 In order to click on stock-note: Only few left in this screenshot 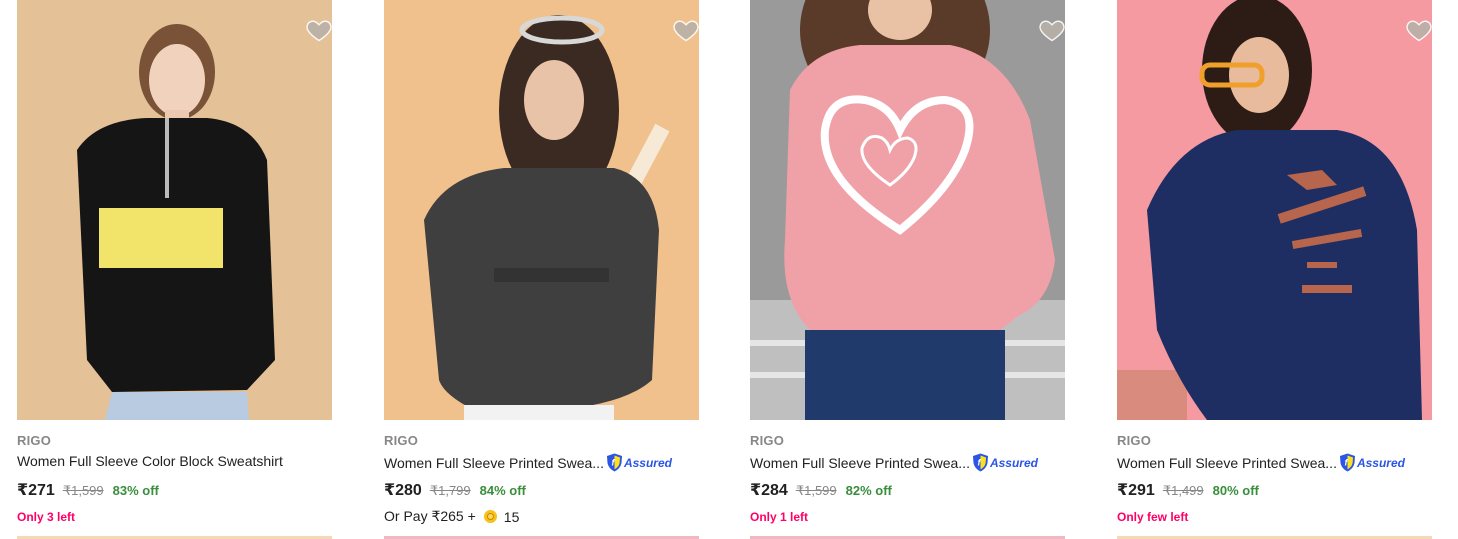, I will do `click(1153, 517)`.